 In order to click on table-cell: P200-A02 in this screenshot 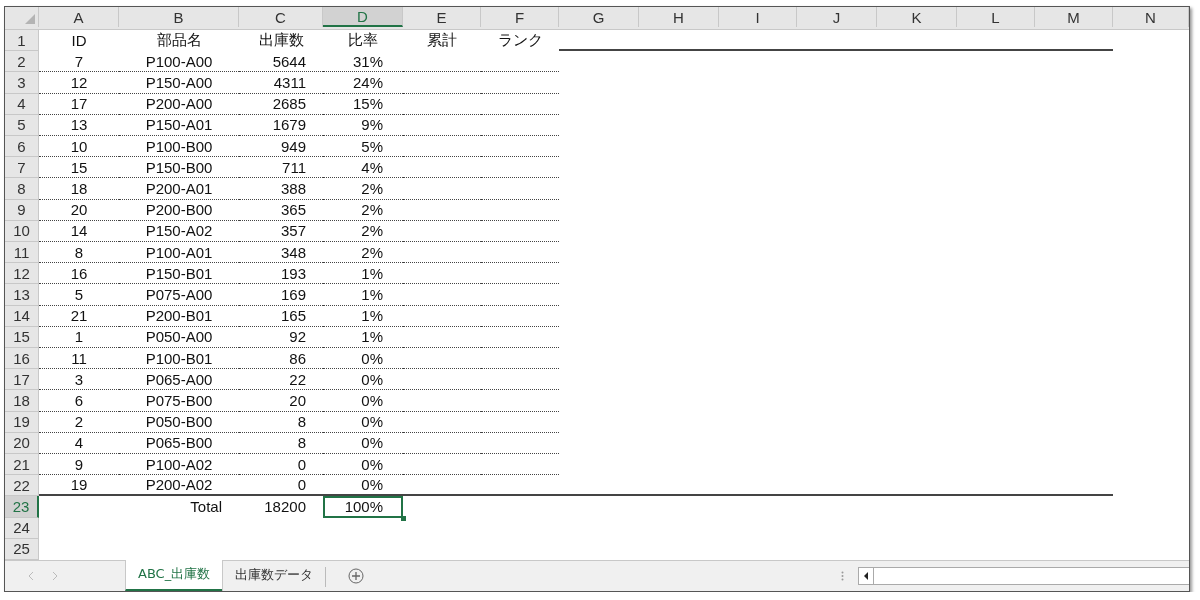, I will do `click(179, 486)`.